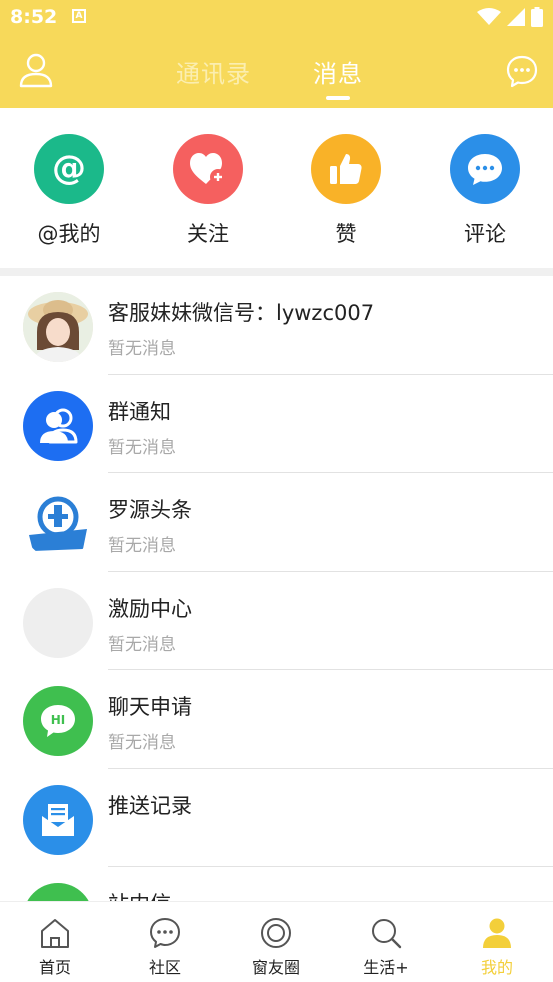 This screenshot has width=553, height=982. I want to click on hi-chat-icon: HI, so click(58, 721).